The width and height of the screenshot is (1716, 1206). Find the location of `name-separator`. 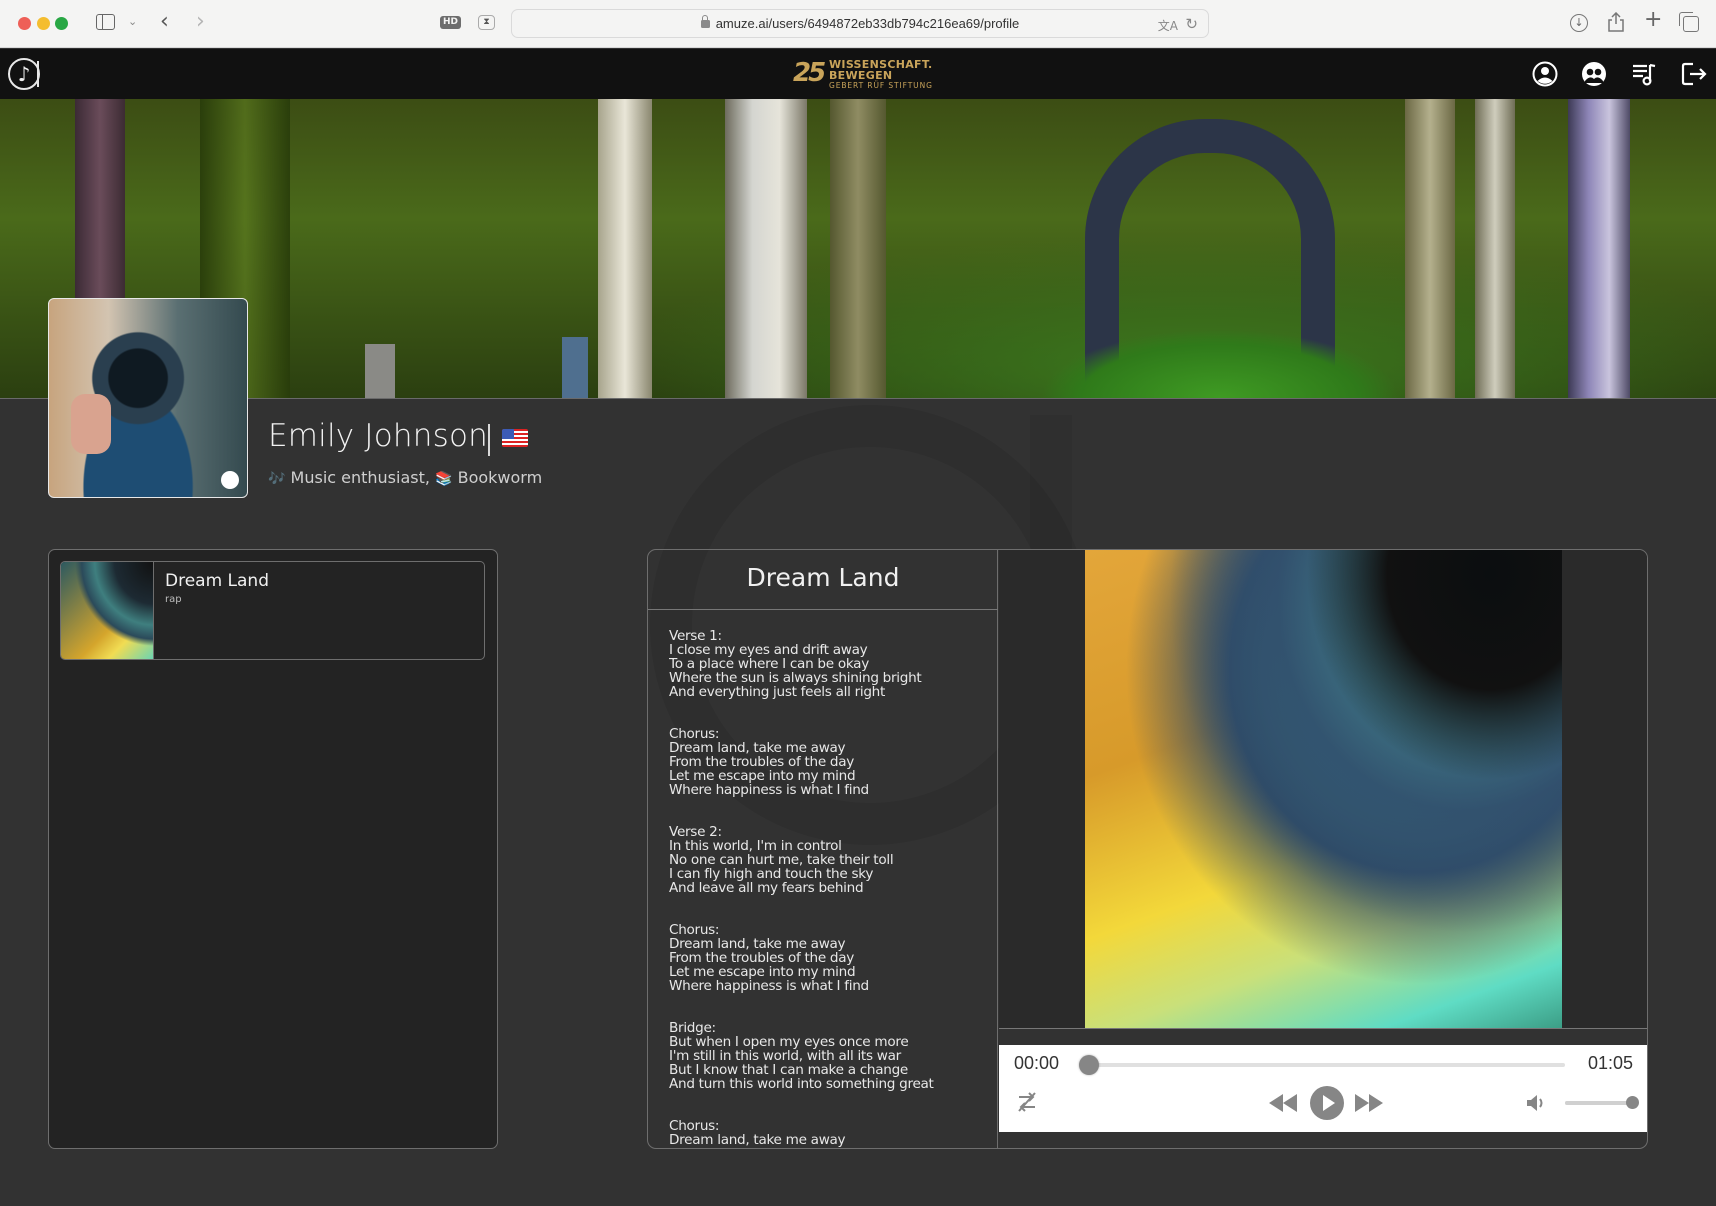

name-separator is located at coordinates (489, 440).